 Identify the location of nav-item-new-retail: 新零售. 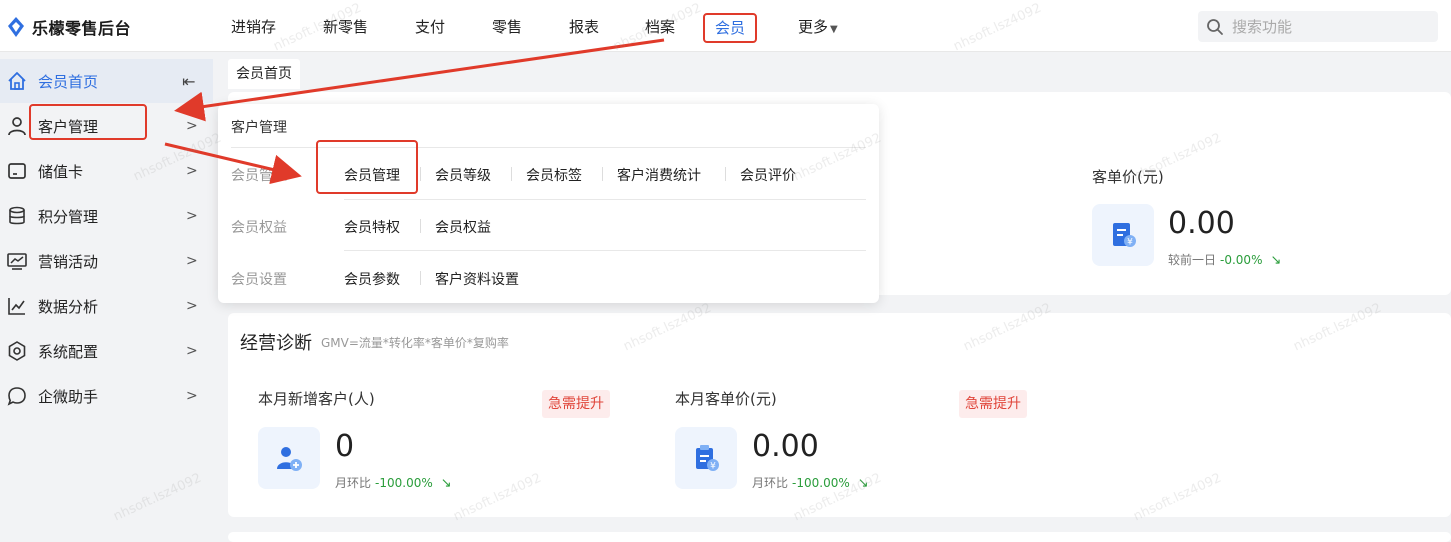
(345, 27).